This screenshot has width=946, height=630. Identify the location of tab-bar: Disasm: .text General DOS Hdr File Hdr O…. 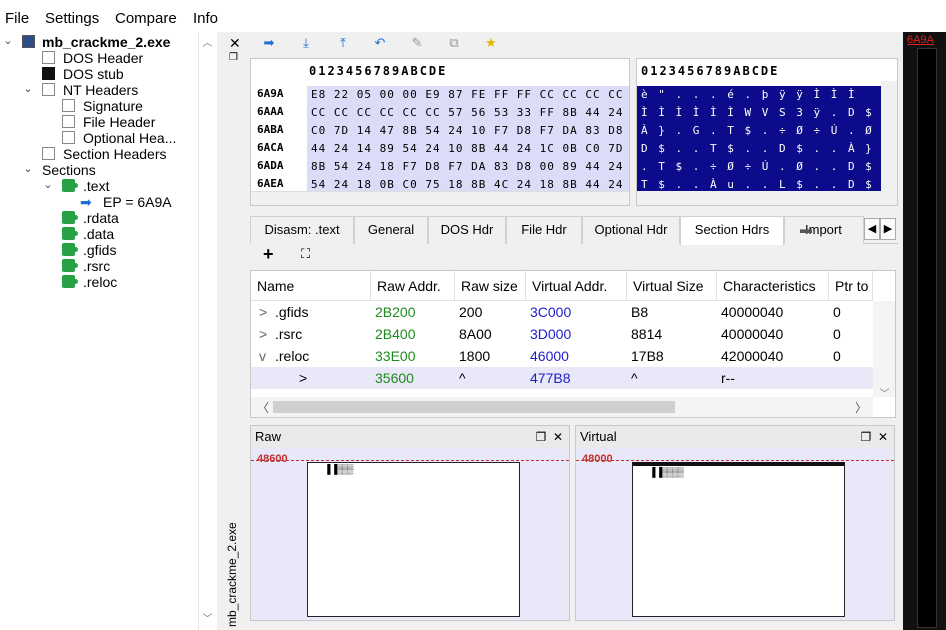
(574, 229).